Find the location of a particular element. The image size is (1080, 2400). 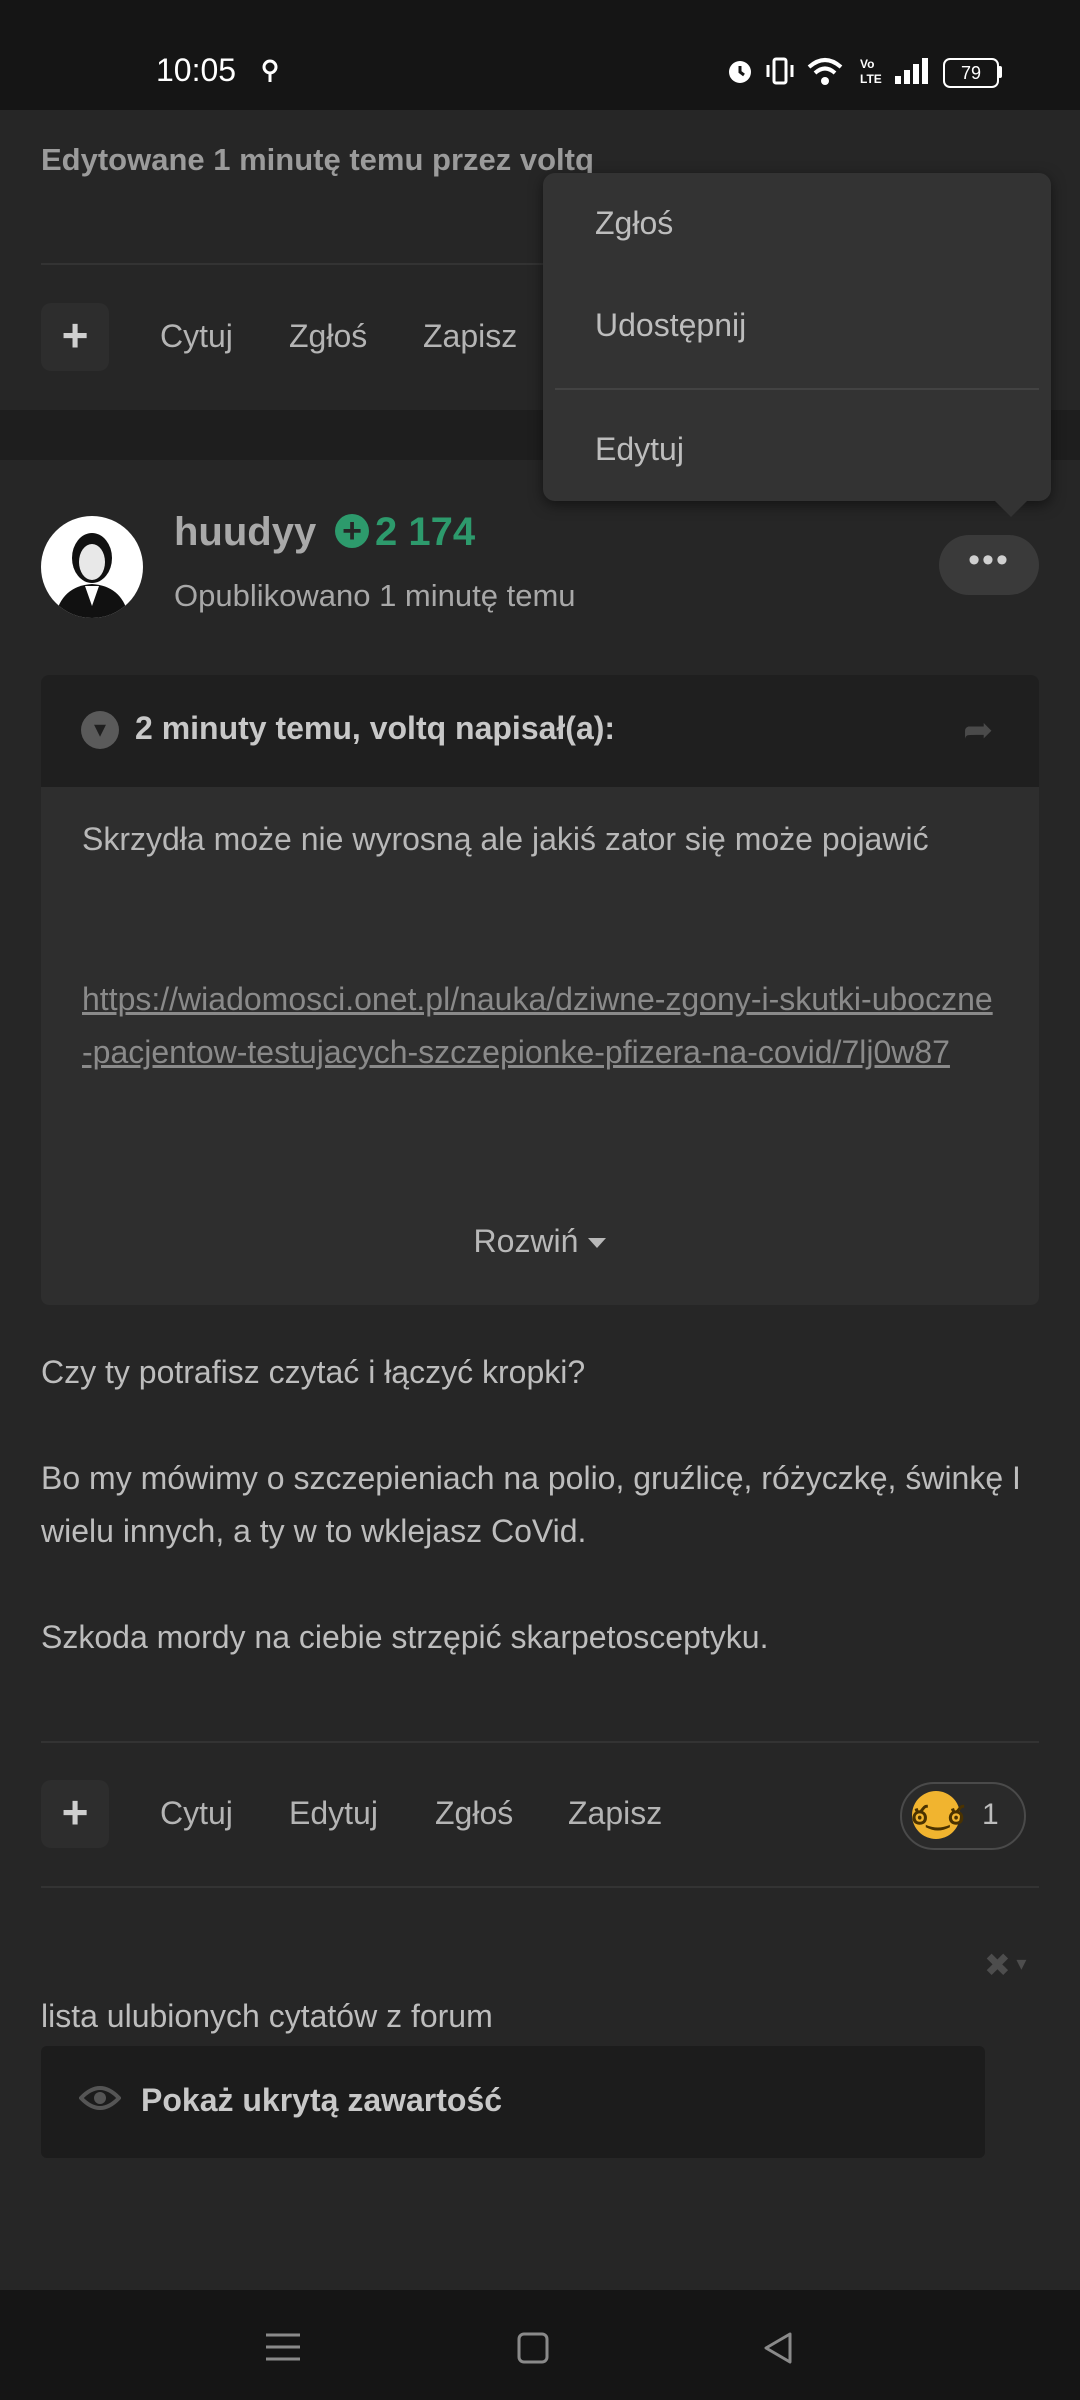

reaction-button: ఠ‿ఠ 1 is located at coordinates (963, 1816).